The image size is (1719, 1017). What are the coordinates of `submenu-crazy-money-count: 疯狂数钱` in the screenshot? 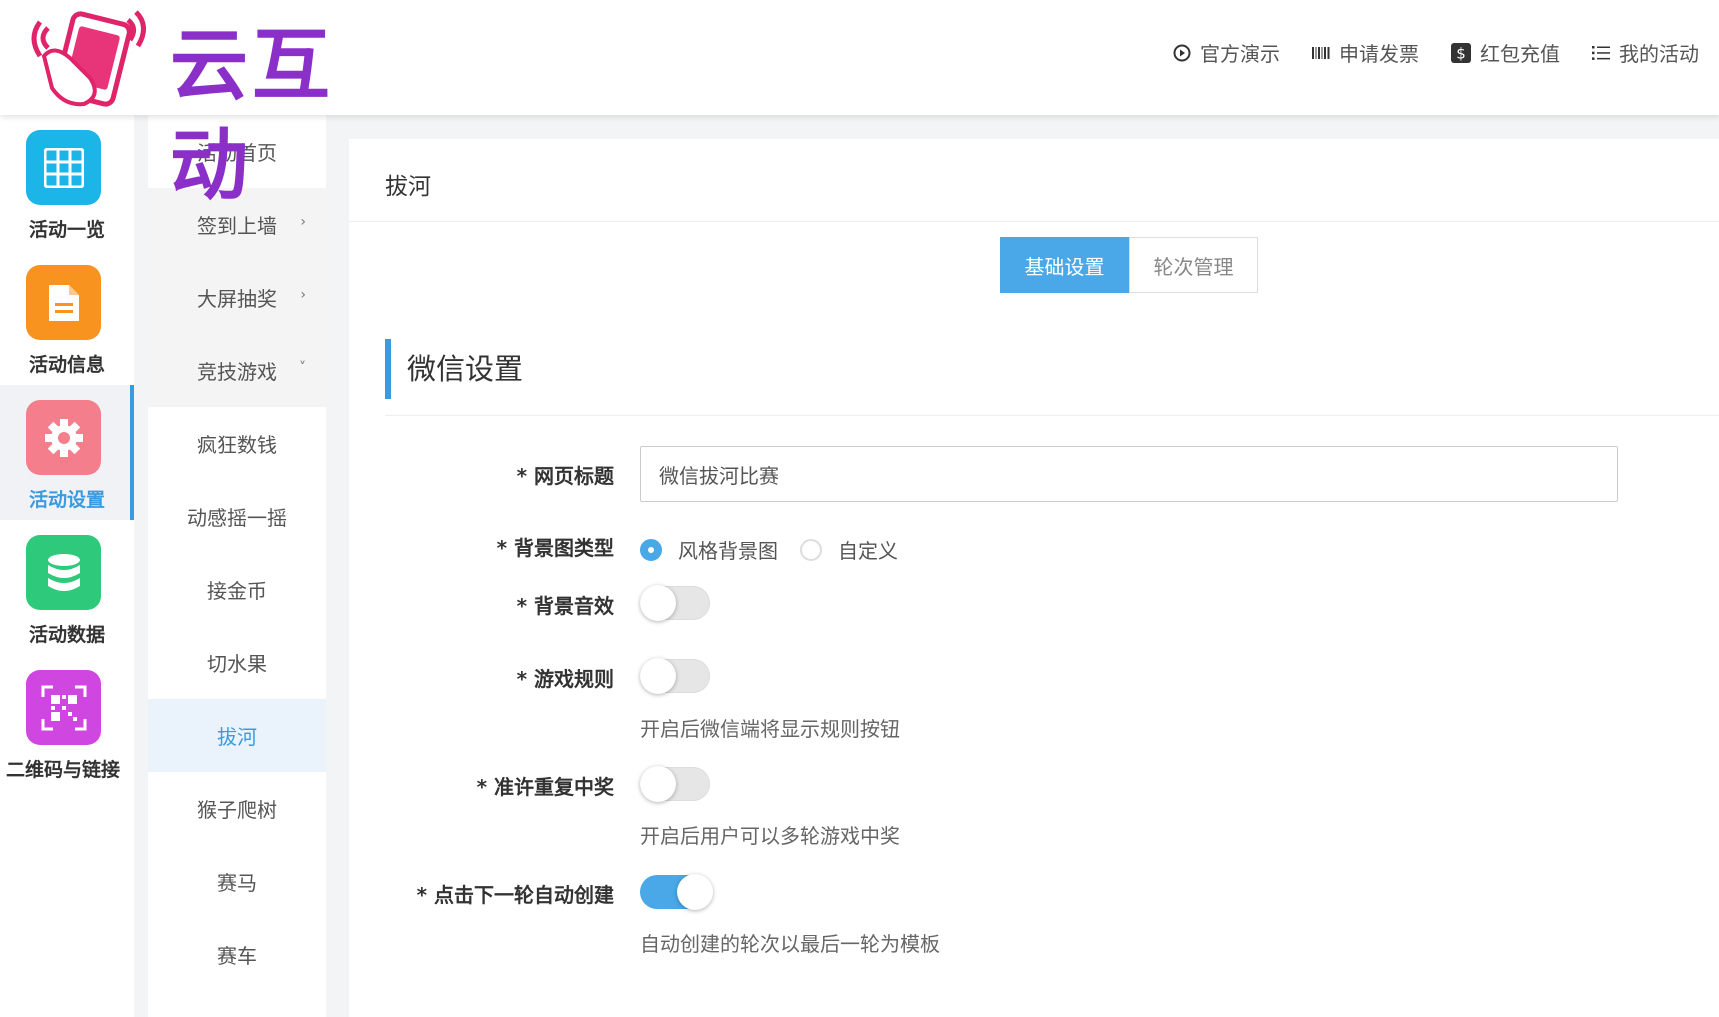 It's located at (237, 443).